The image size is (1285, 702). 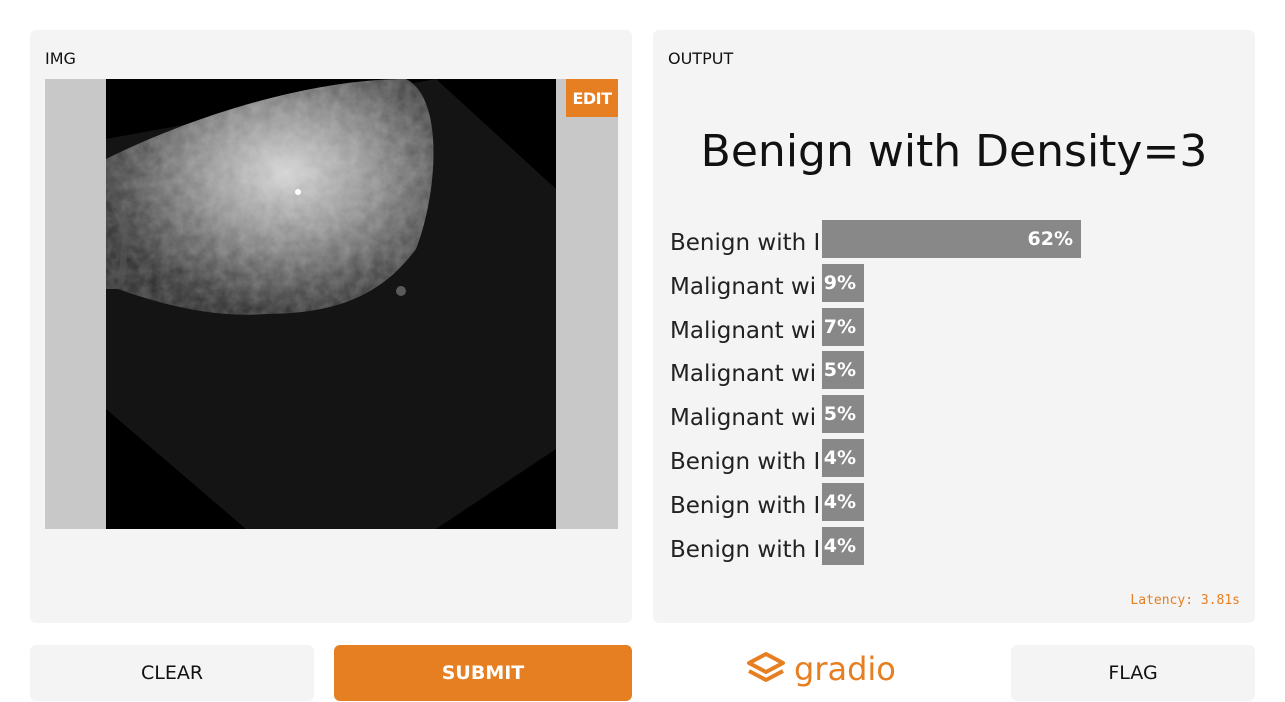 What do you see at coordinates (843, 283) in the screenshot?
I see `confidence-bar: 9%` at bounding box center [843, 283].